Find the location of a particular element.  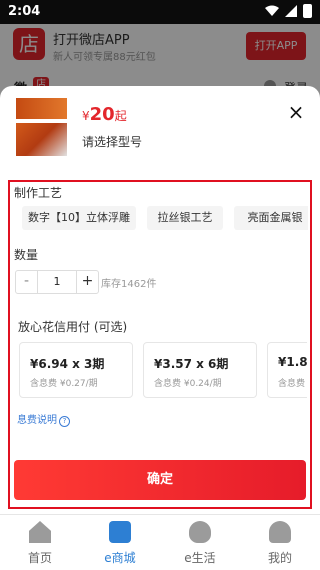

craft-option: 亮面金属银 is located at coordinates (271, 218).